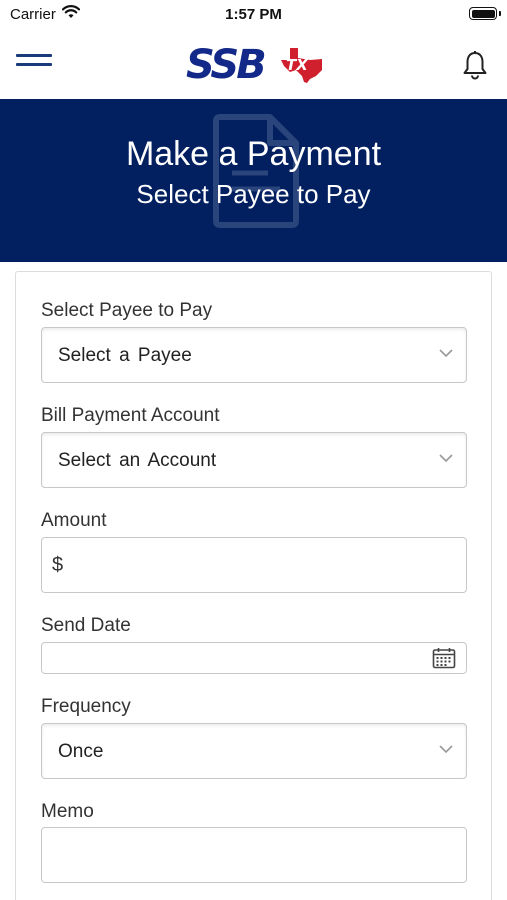 The width and height of the screenshot is (507, 900). Describe the element at coordinates (67, 811) in the screenshot. I see `memo-label: Memo` at that location.